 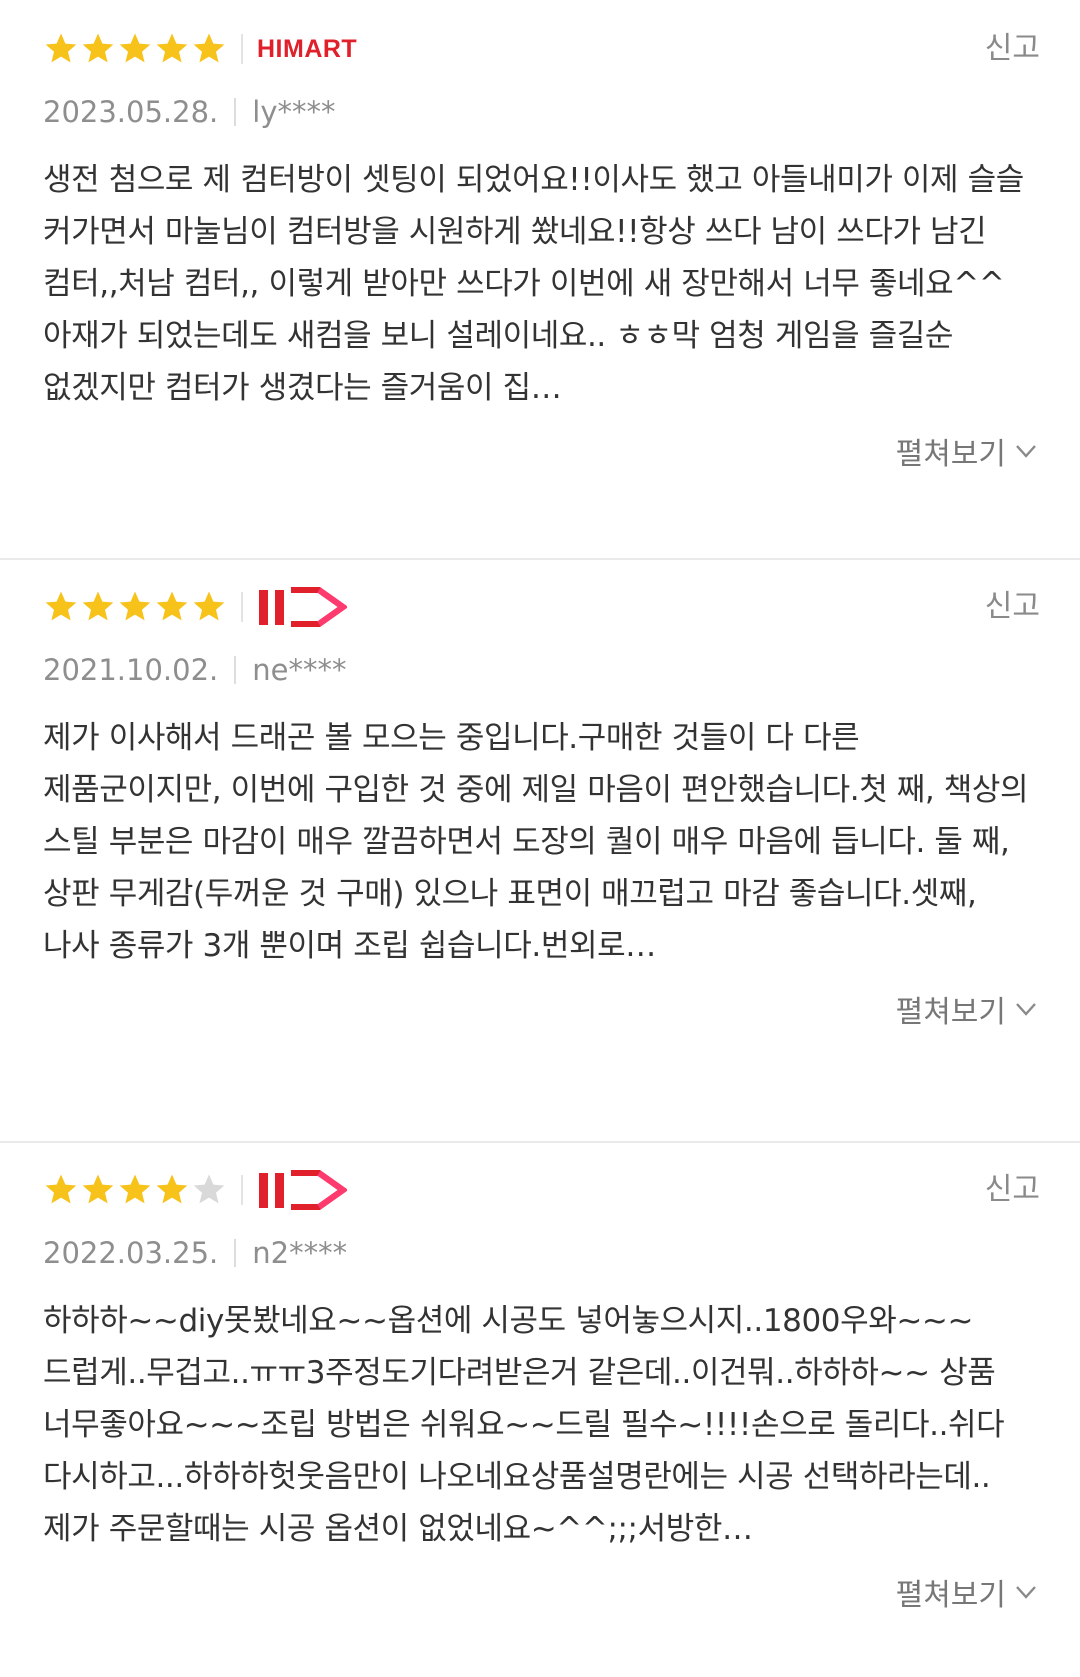 I want to click on review-date: 2022.03.25., so click(x=131, y=1253).